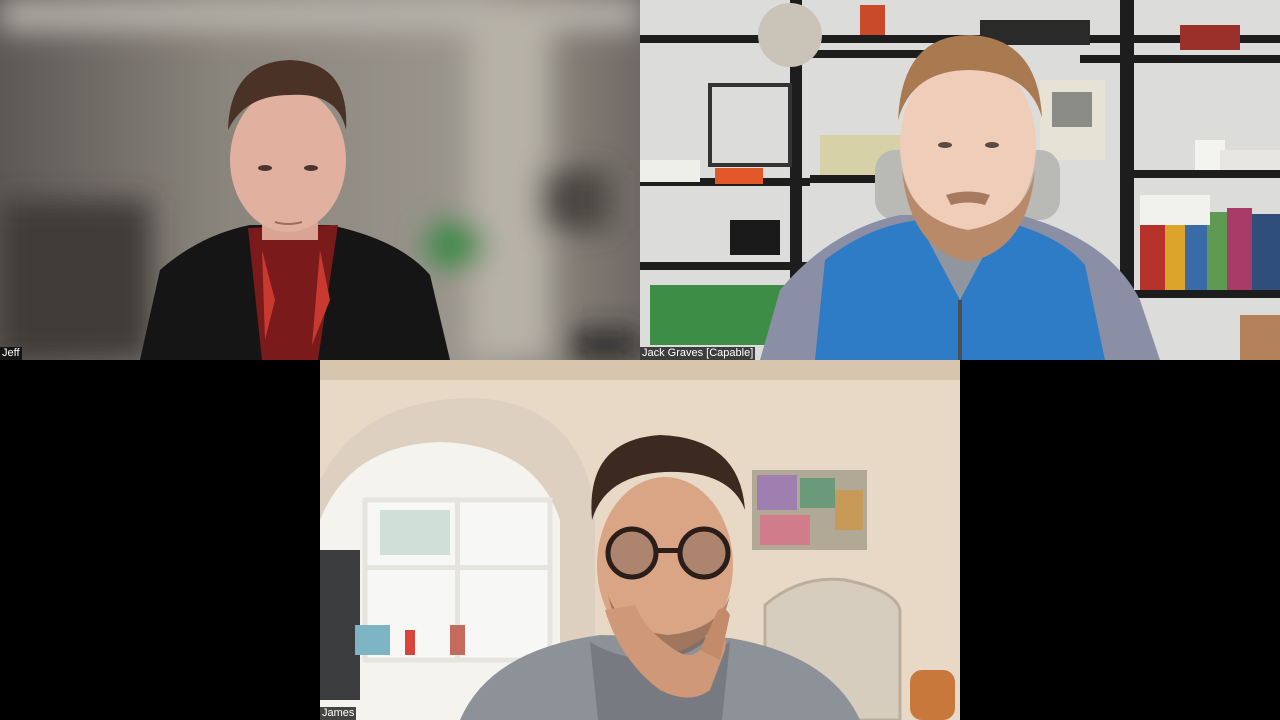 This screenshot has height=720, width=1280. I want to click on participant-name-label: James, so click(338, 713).